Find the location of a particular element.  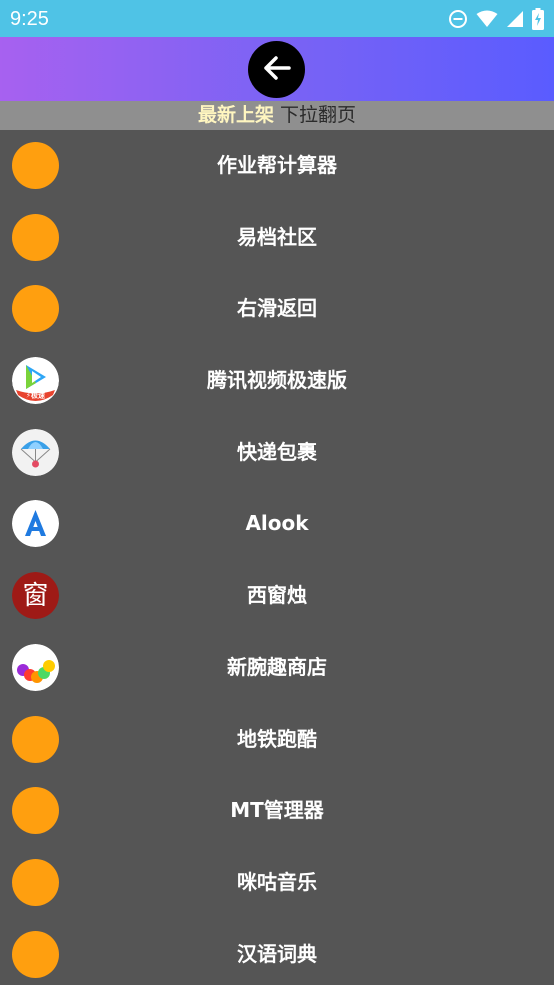

app-name: 西窗烛 is located at coordinates (277, 595).